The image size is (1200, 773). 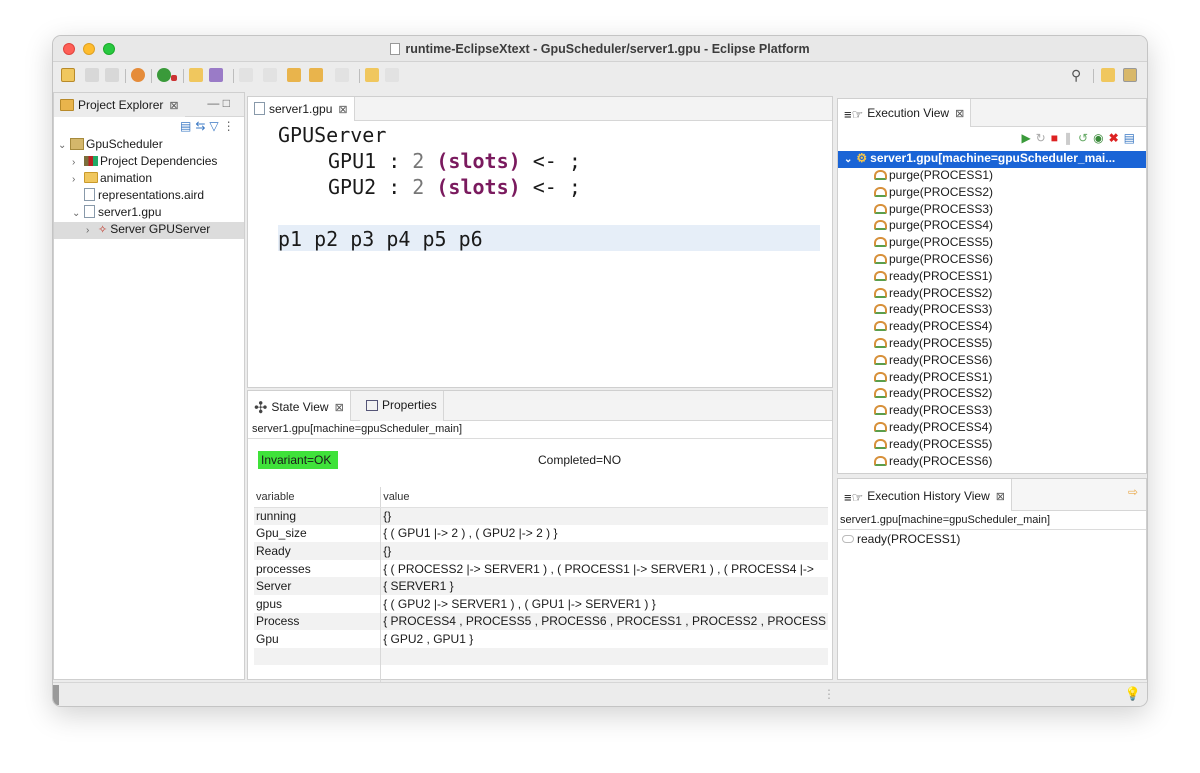 What do you see at coordinates (925, 495) in the screenshot?
I see `tab-execution-history: ≡☞ Execution History View ⊠` at bounding box center [925, 495].